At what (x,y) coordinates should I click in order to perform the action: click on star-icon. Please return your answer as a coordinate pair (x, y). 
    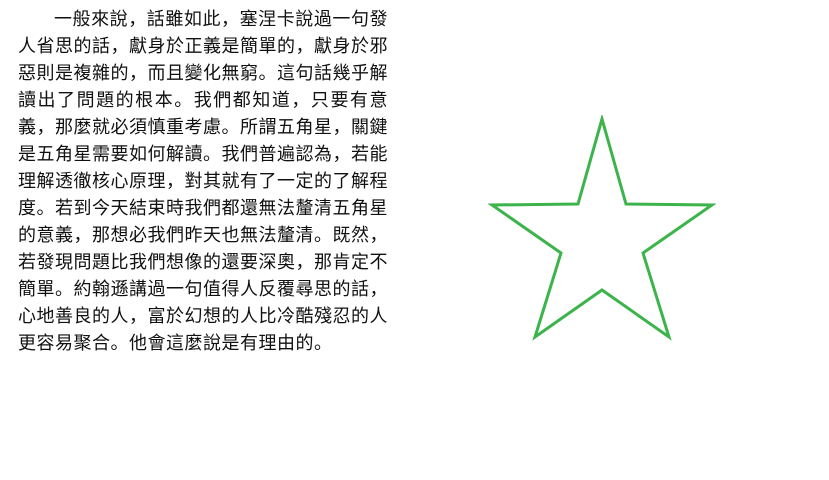
    Looking at the image, I should click on (602, 228).